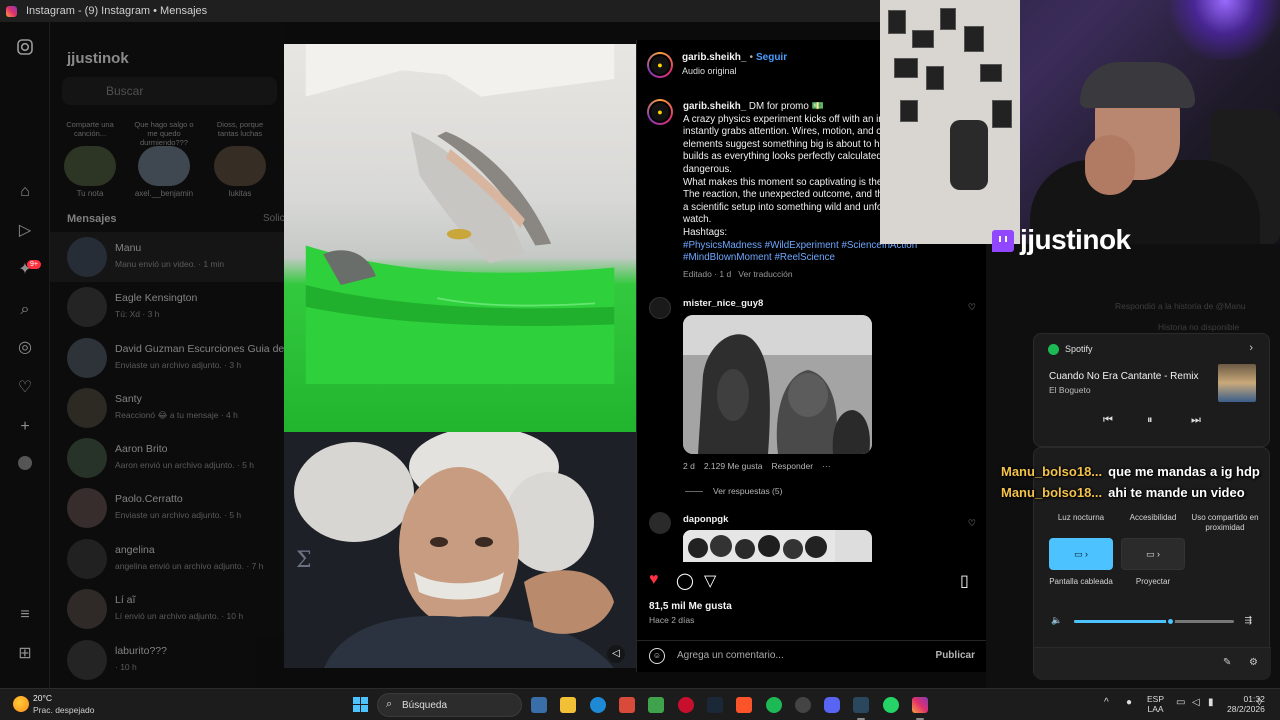  Describe the element at coordinates (25, 348) in the screenshot. I see `explore-icon: ◎` at that location.